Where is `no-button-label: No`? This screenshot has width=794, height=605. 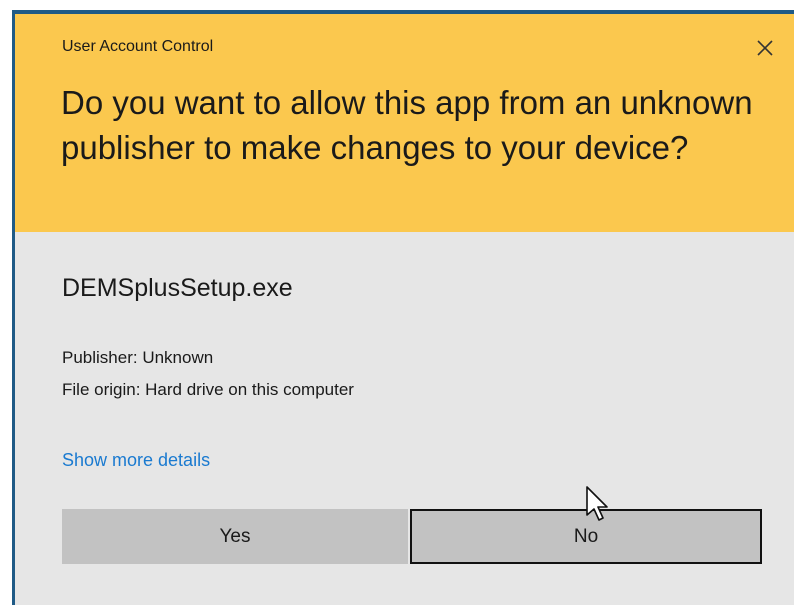
no-button-label: No is located at coordinates (586, 536).